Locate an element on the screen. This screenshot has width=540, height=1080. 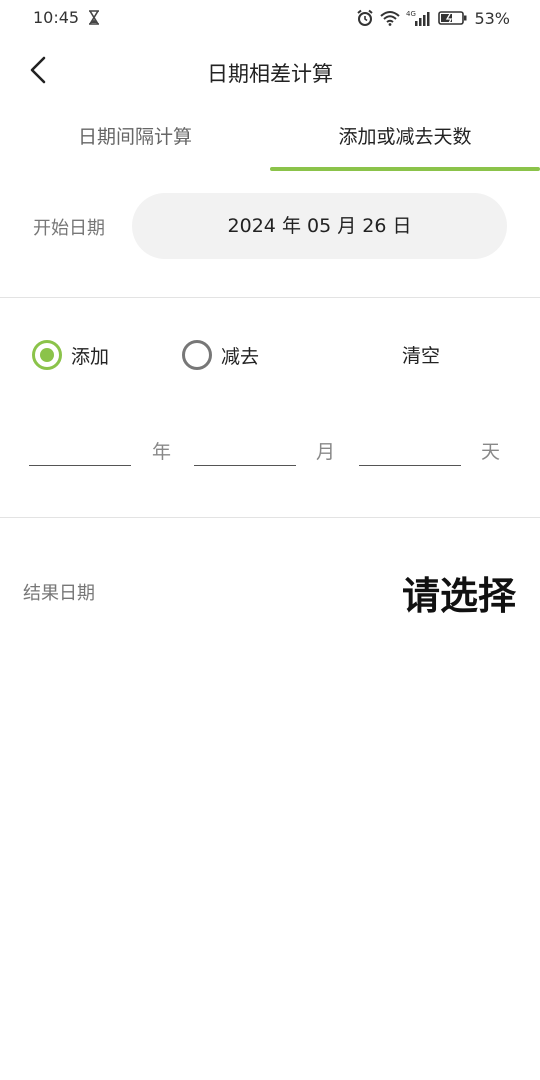
status-icons: 4G 53% is located at coordinates (433, 18).